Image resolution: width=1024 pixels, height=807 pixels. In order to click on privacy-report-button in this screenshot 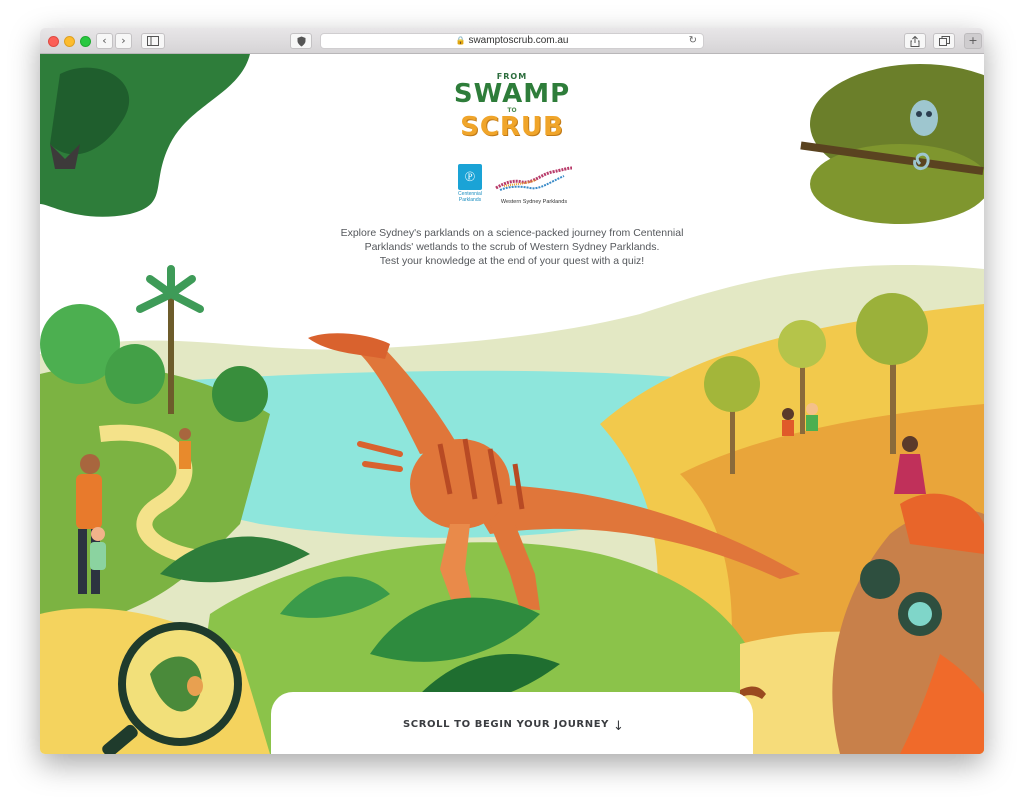, I will do `click(301, 41)`.